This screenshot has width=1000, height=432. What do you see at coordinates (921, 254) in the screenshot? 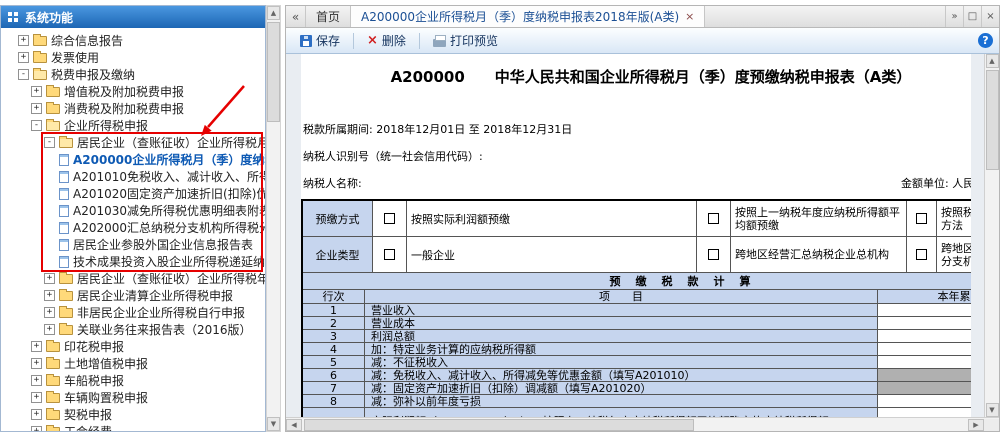
I see `checkbox-branch-consolidated` at bounding box center [921, 254].